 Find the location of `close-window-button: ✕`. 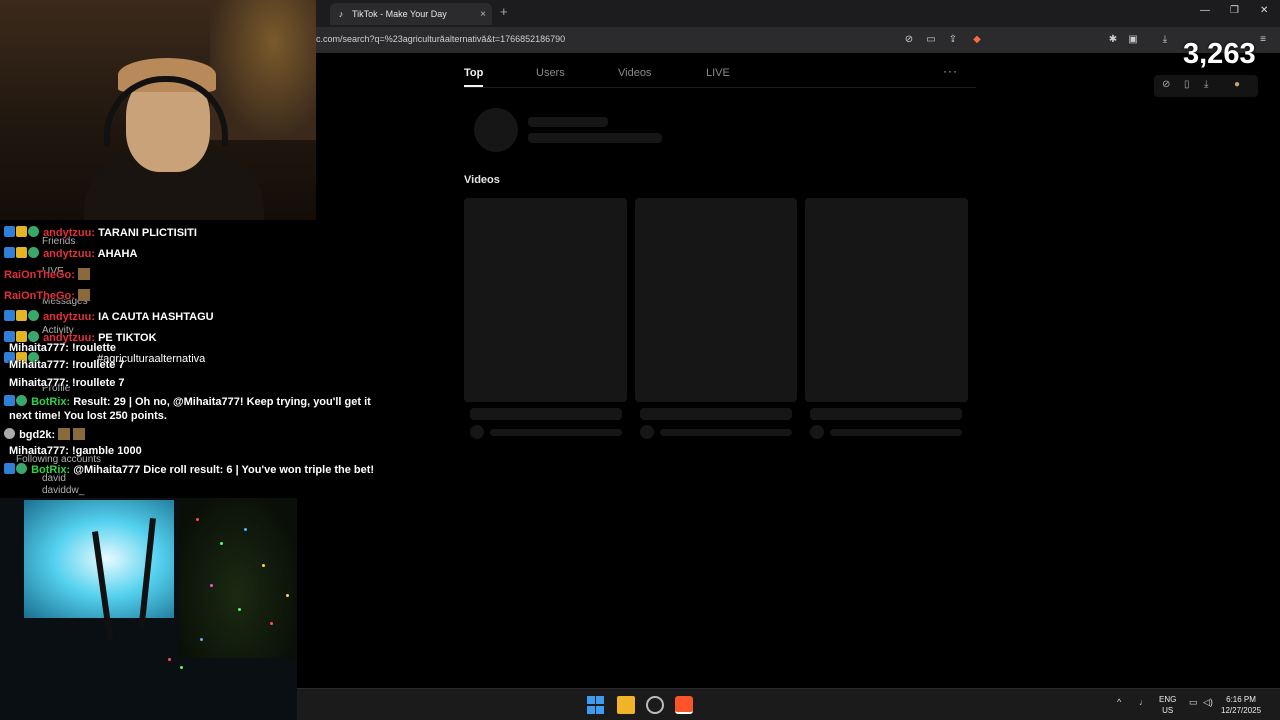

close-window-button: ✕ is located at coordinates (1264, 10).